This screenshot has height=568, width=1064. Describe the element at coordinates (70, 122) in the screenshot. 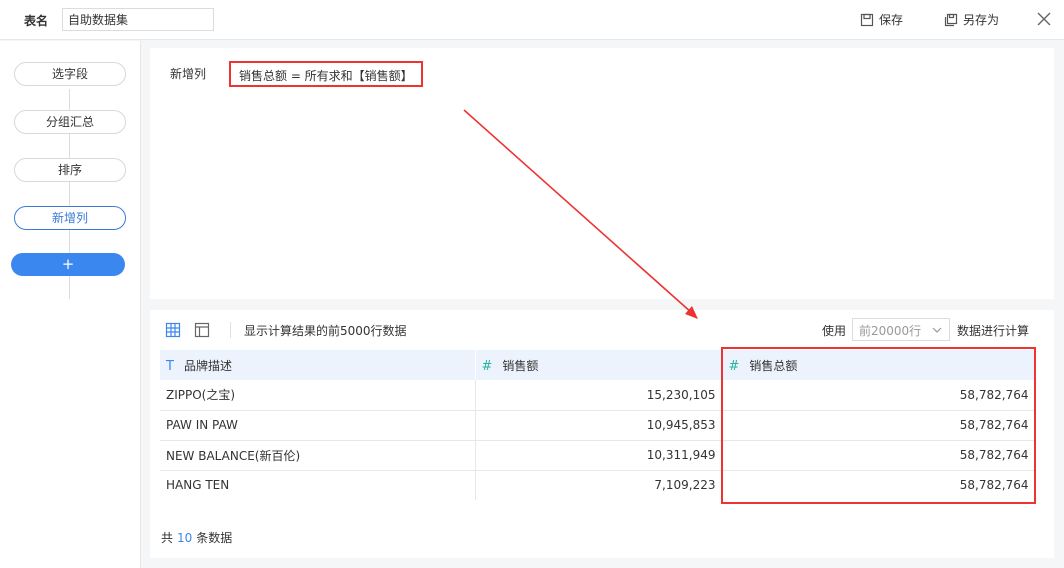

I see `step-group-summary: 分组汇总` at that location.